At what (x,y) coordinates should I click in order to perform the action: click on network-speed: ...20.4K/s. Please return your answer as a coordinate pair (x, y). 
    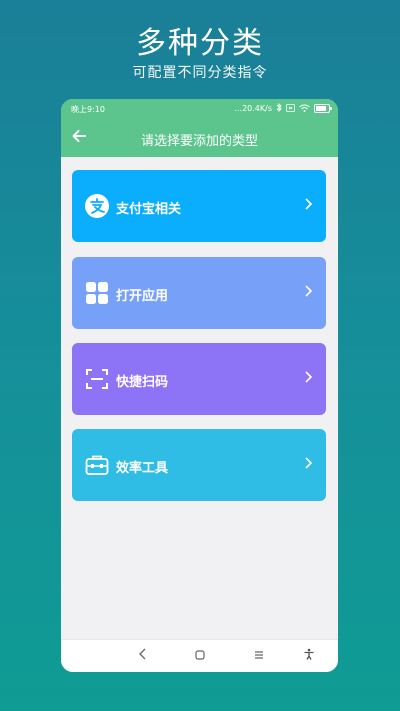
    Looking at the image, I should click on (253, 108).